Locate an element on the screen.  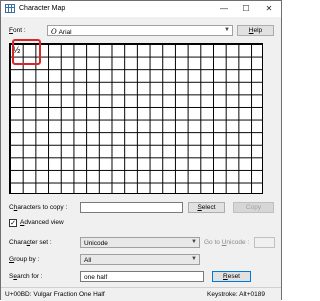
opentype-icon: O is located at coordinates (54, 31).